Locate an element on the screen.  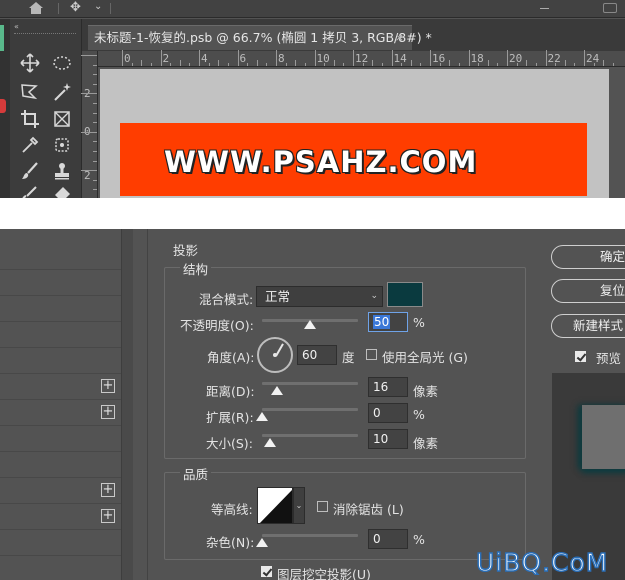
collapse-panel-icon: « is located at coordinates (16, 26).